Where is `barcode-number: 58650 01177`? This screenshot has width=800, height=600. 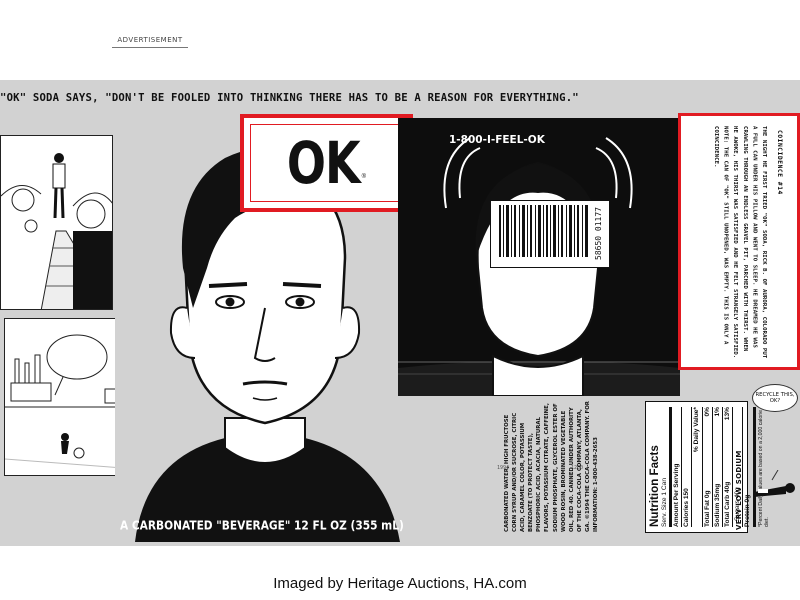
barcode-number: 58650 01177 is located at coordinates (598, 234).